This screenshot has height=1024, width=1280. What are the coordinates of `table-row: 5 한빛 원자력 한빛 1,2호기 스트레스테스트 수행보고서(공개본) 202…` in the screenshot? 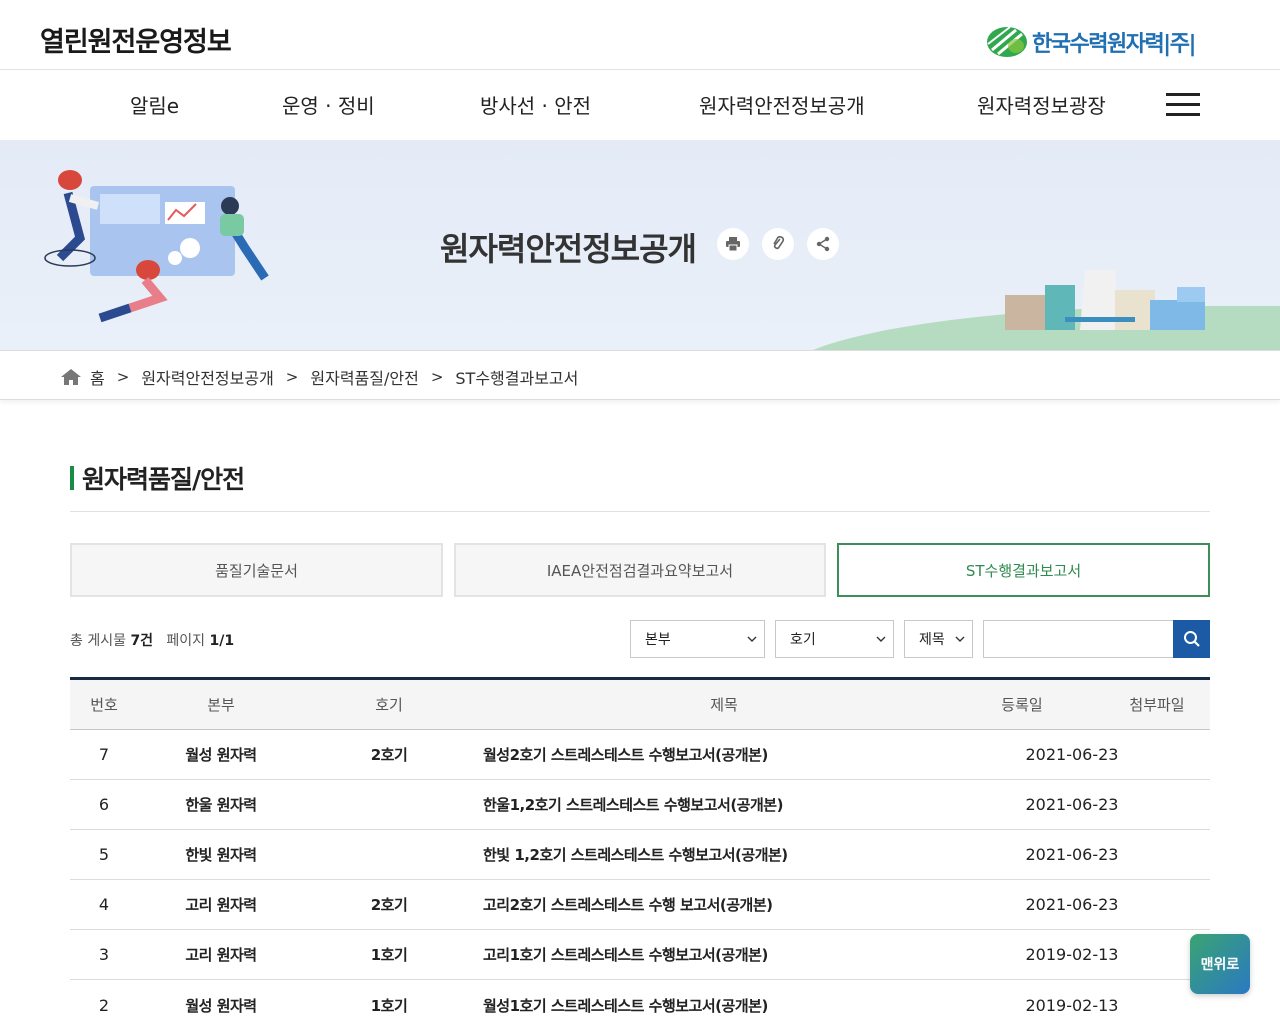 It's located at (640, 855).